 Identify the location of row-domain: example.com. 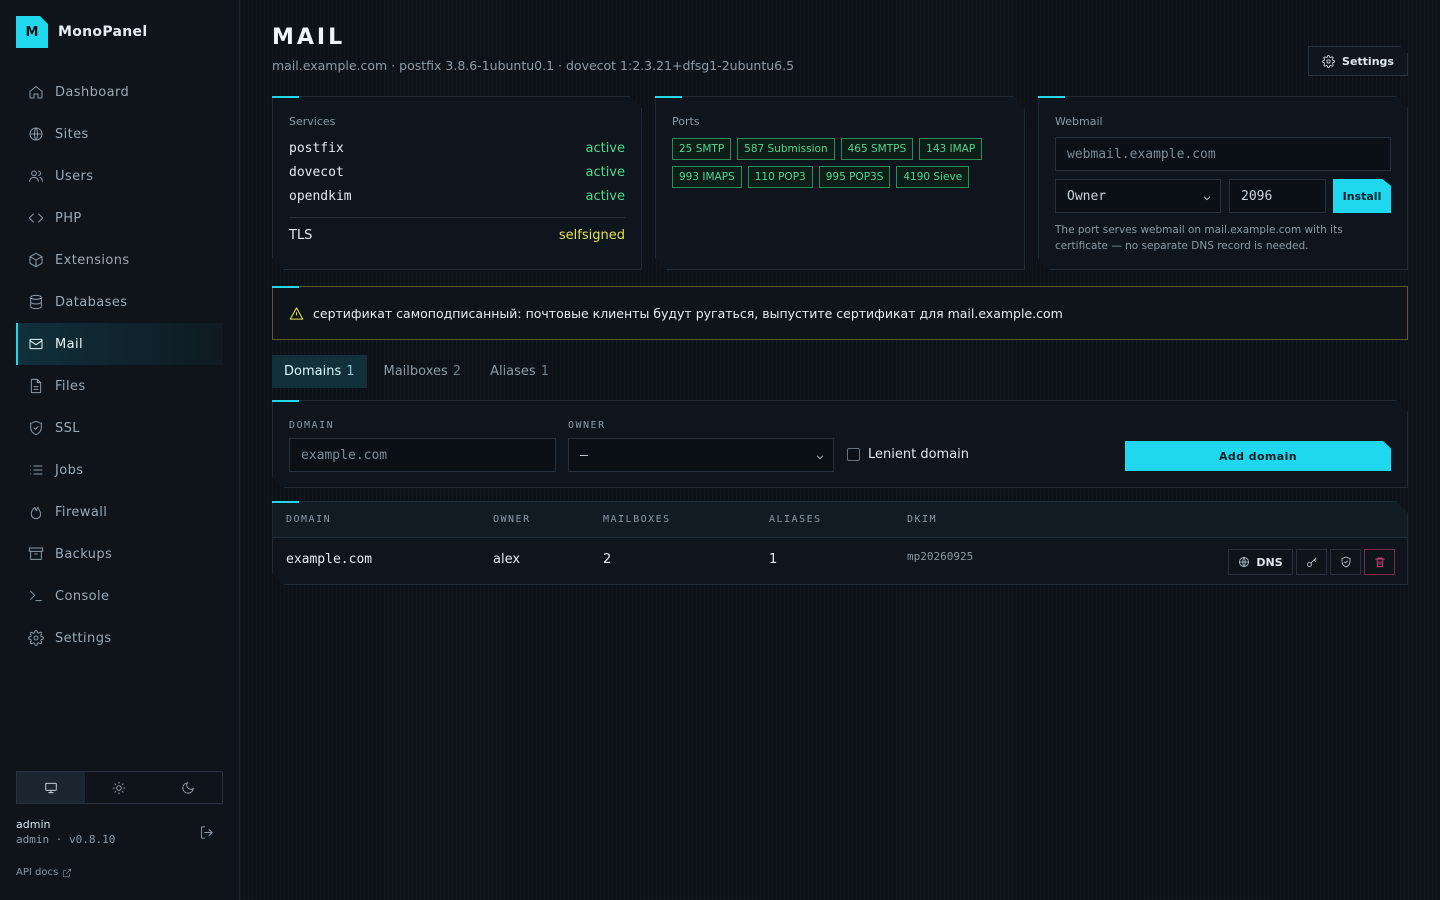
(329, 559).